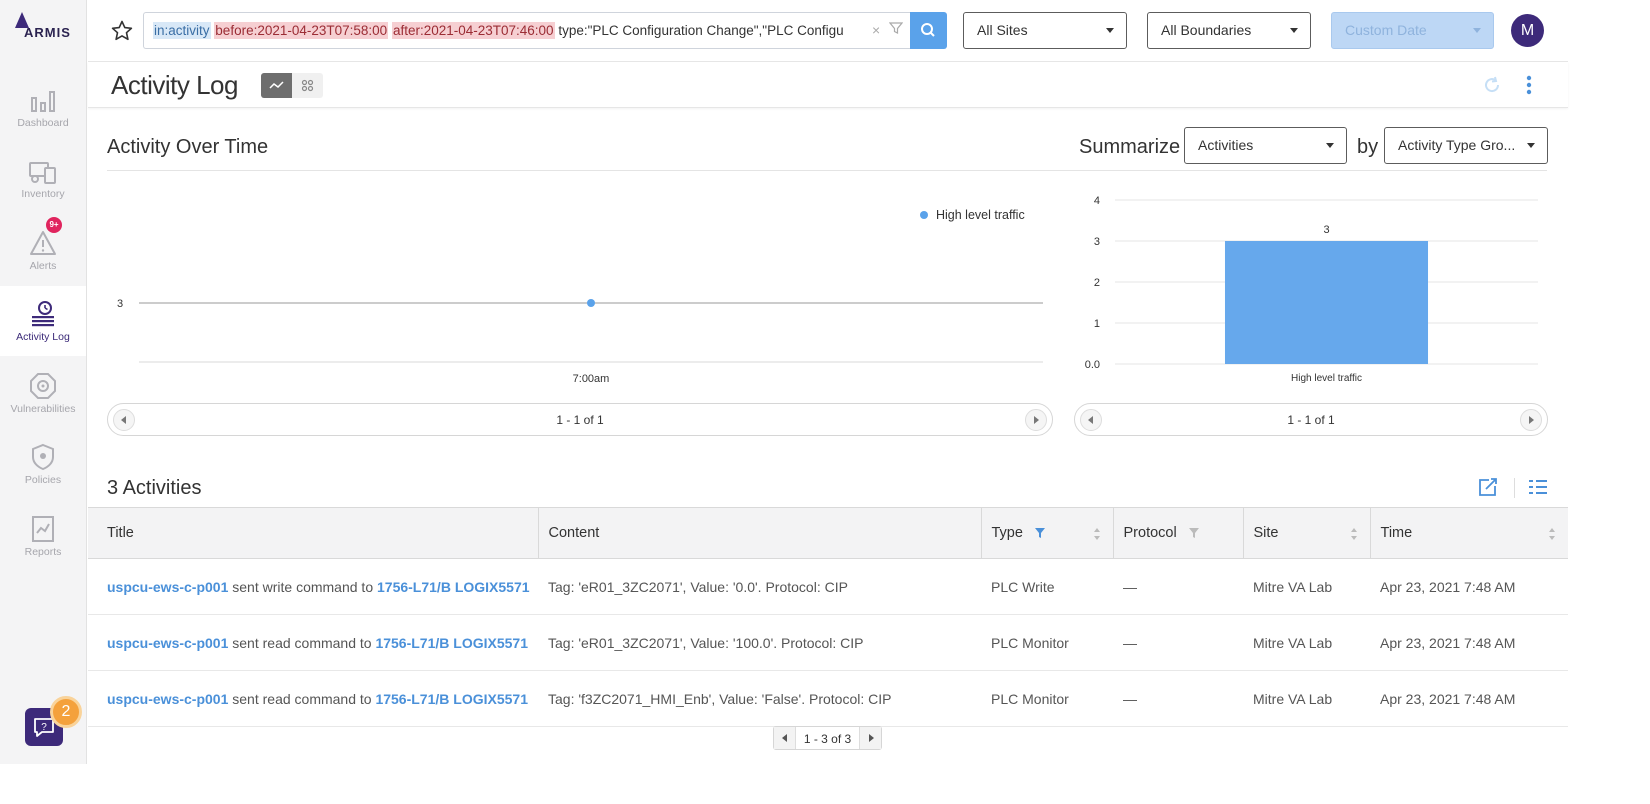 This screenshot has width=1650, height=804. What do you see at coordinates (1492, 85) in the screenshot?
I see `refresh-icon` at bounding box center [1492, 85].